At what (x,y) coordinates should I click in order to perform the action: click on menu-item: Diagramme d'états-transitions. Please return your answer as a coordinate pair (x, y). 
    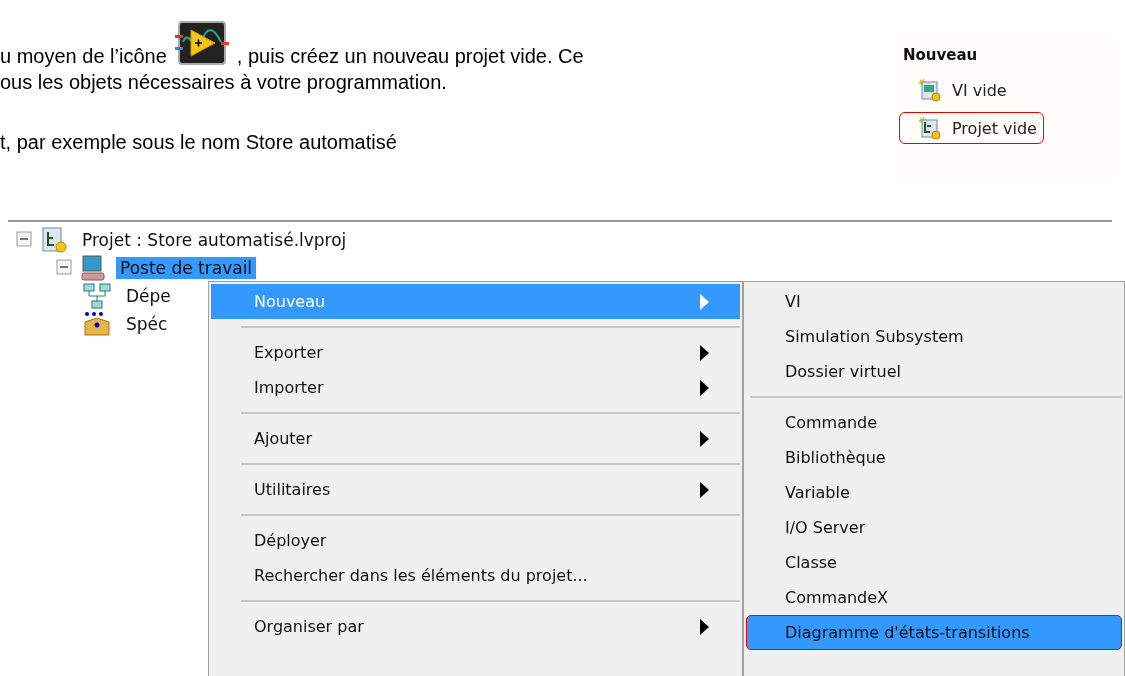
    Looking at the image, I should click on (934, 632).